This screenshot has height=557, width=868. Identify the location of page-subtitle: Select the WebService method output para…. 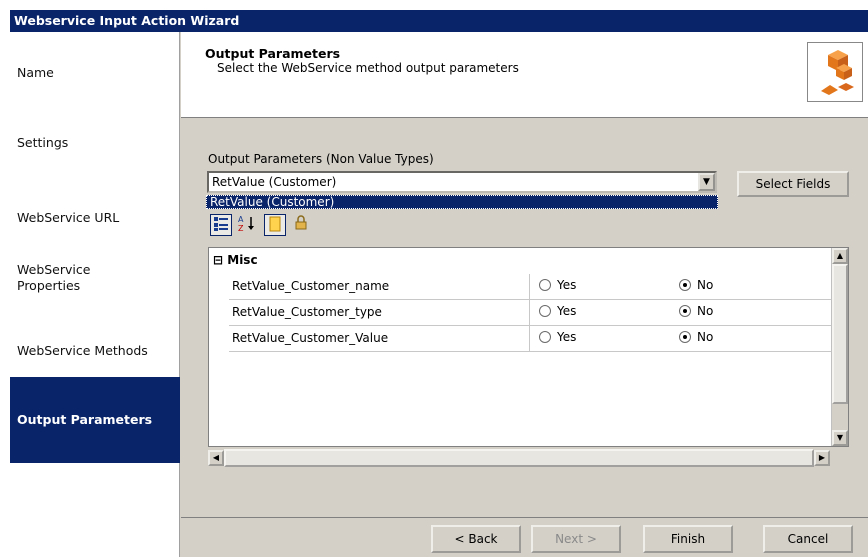
(368, 68).